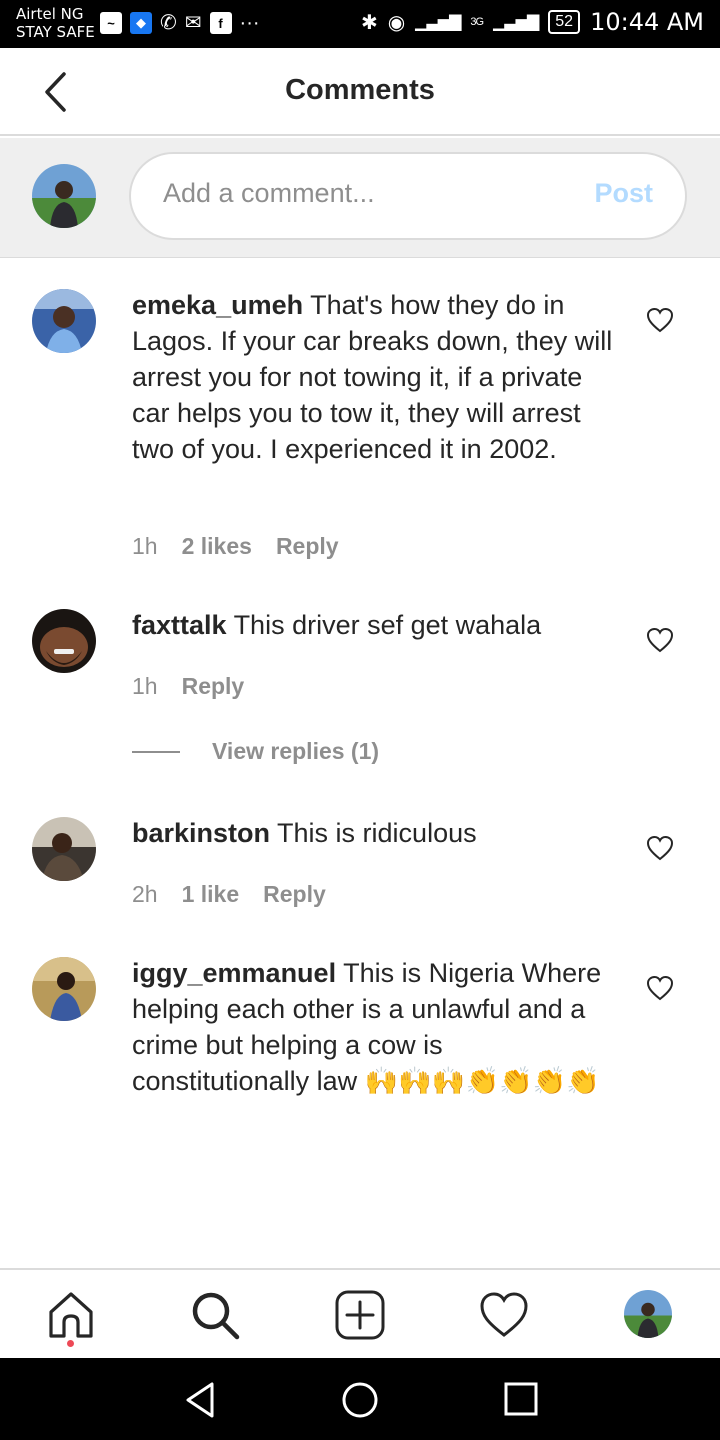  I want to click on search-tab, so click(215, 1315).